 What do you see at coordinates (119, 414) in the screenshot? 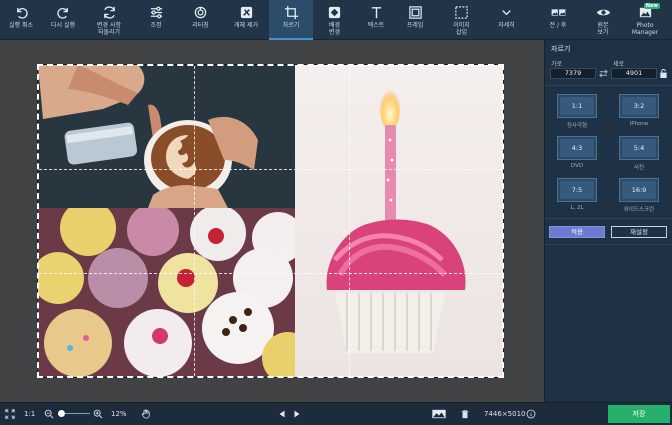
I see `zoom-value: 12%` at bounding box center [119, 414].